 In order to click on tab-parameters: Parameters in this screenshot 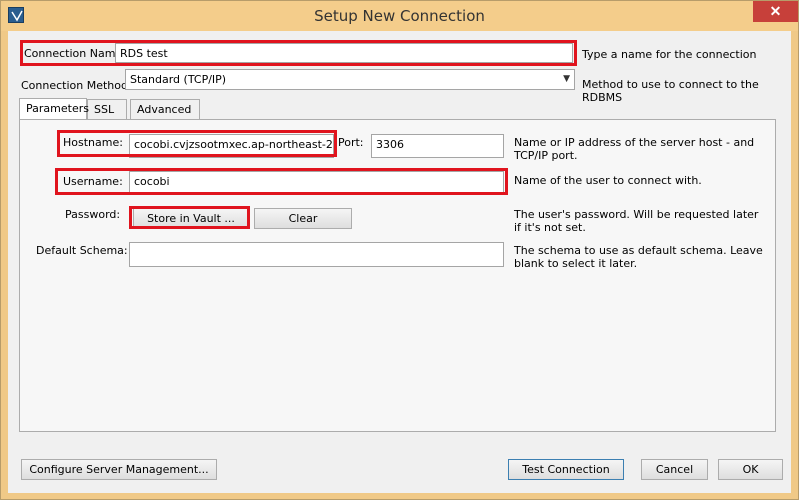, I will do `click(54, 108)`.